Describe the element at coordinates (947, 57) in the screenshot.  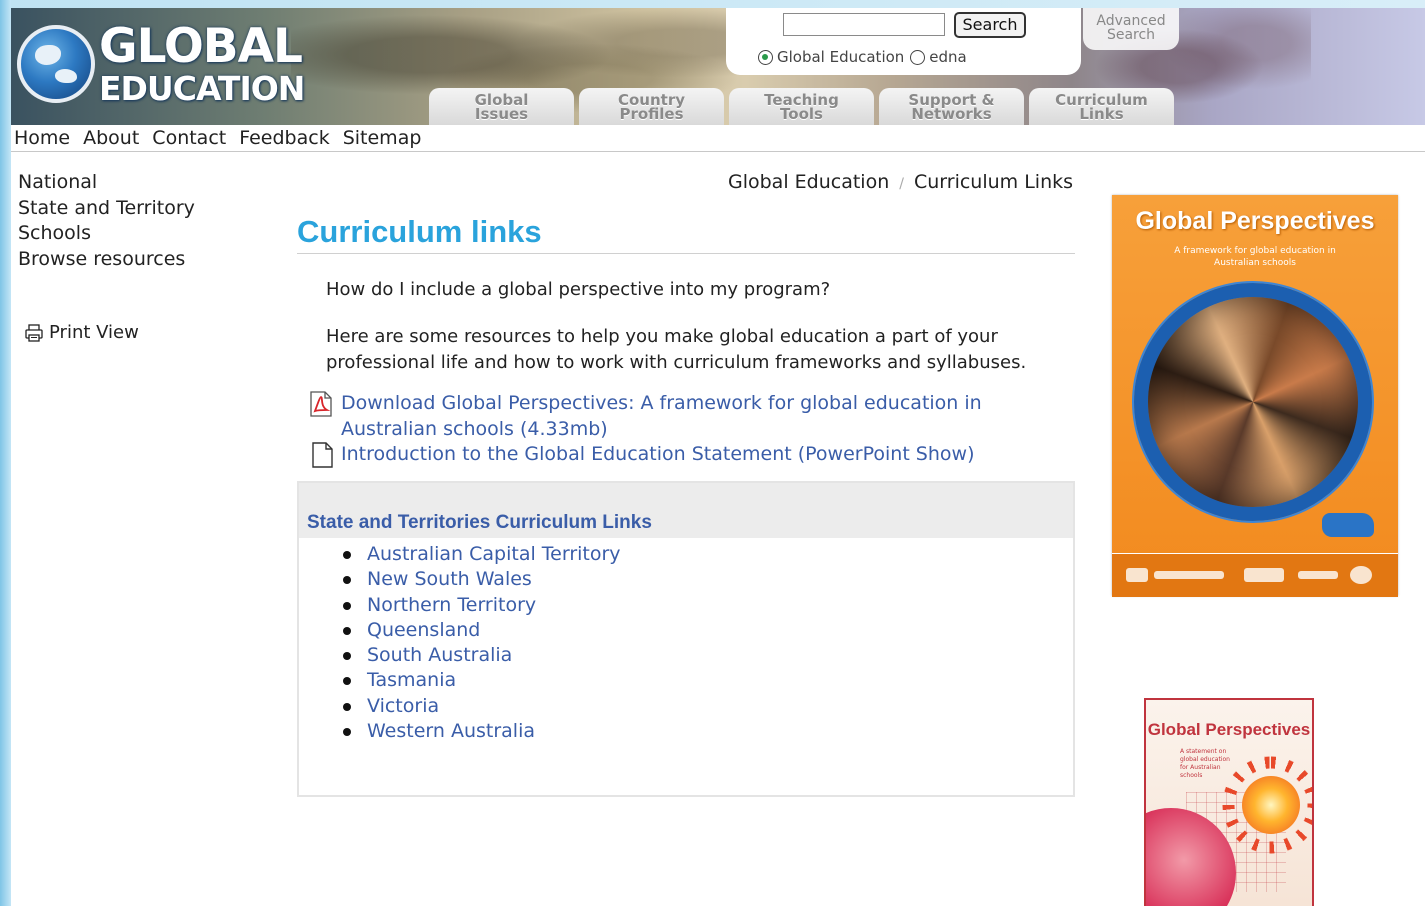
I see `radio-edna-label: edna` at that location.